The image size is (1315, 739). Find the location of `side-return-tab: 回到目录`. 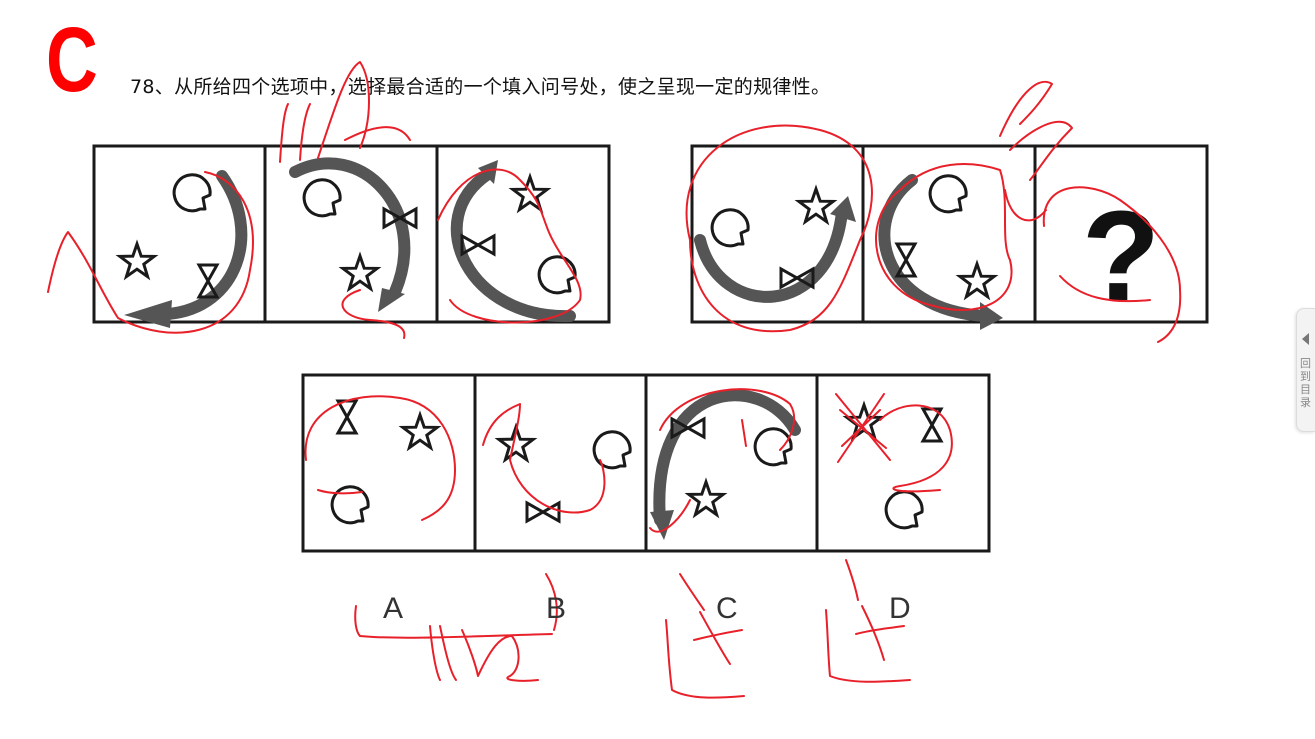

side-return-tab: 回到目录 is located at coordinates (1305, 370).